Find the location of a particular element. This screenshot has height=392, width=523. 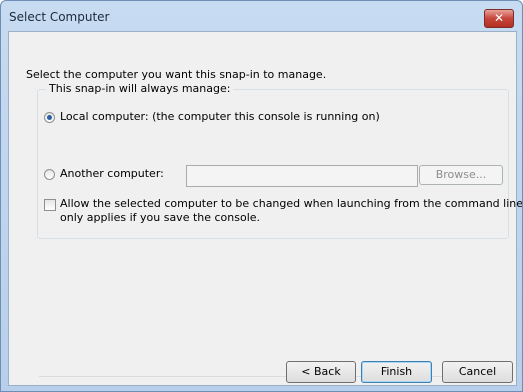

close-icon: ✕ is located at coordinates (499, 18).